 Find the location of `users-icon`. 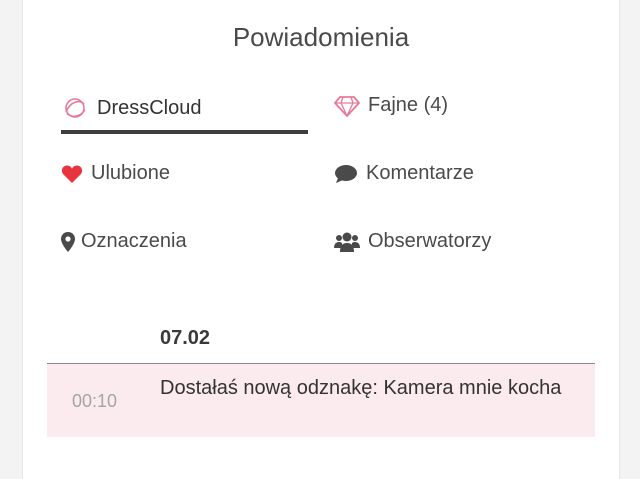

users-icon is located at coordinates (347, 242).